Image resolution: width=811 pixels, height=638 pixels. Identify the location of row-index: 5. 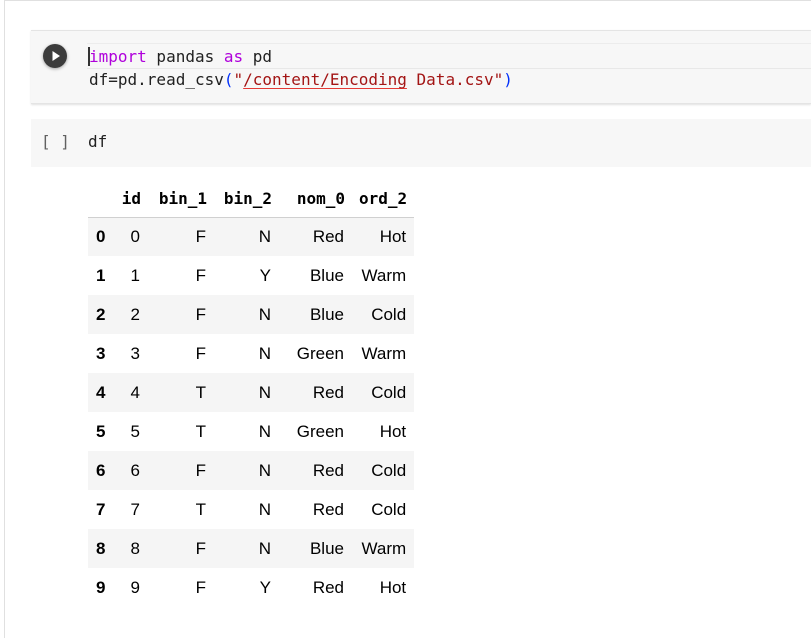
(101, 431).